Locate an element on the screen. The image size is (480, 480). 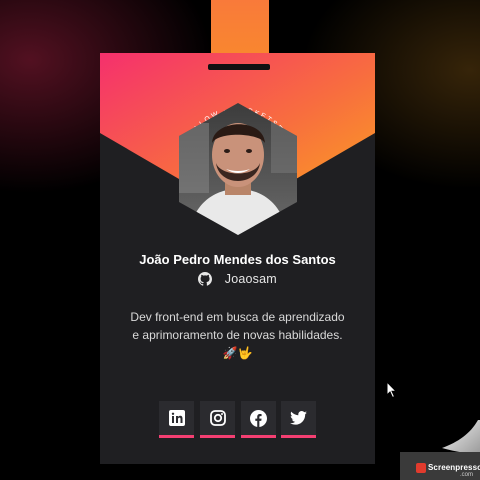
github-handle: Joaosam is located at coordinates (250, 279).